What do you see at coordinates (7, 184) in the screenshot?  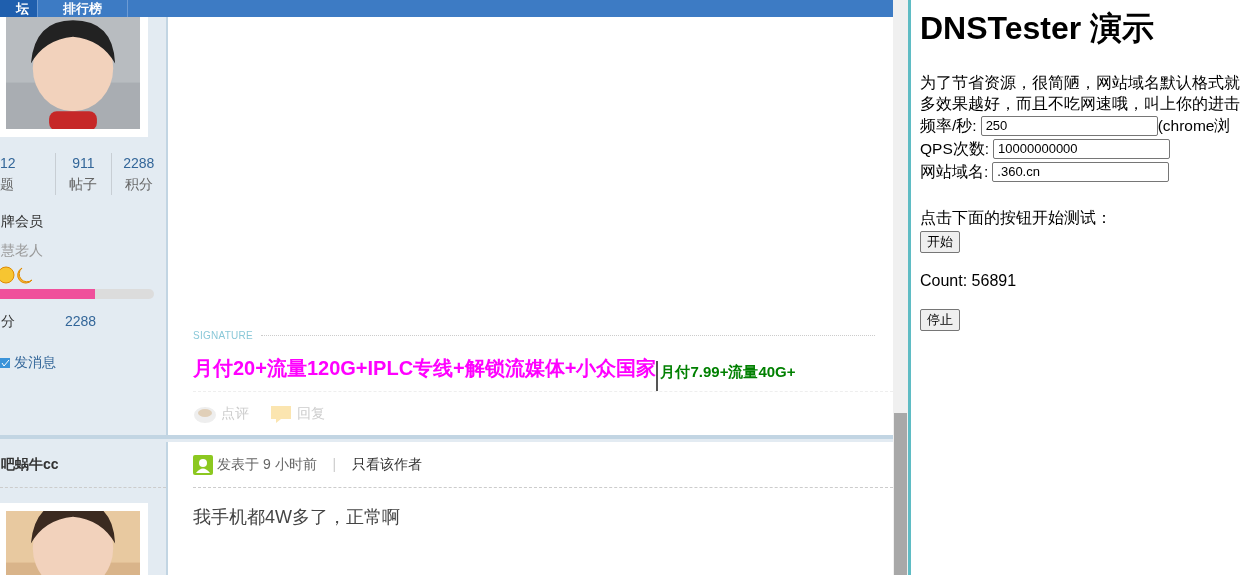 I see `stat-label: 题` at bounding box center [7, 184].